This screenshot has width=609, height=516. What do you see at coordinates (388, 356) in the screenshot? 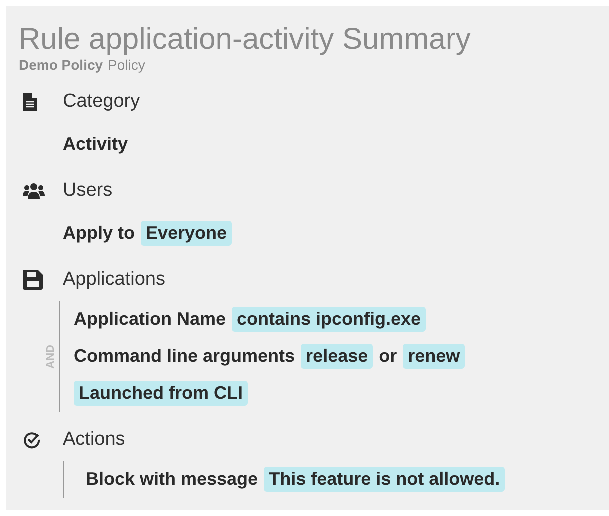
I see `condition-text: or` at bounding box center [388, 356].